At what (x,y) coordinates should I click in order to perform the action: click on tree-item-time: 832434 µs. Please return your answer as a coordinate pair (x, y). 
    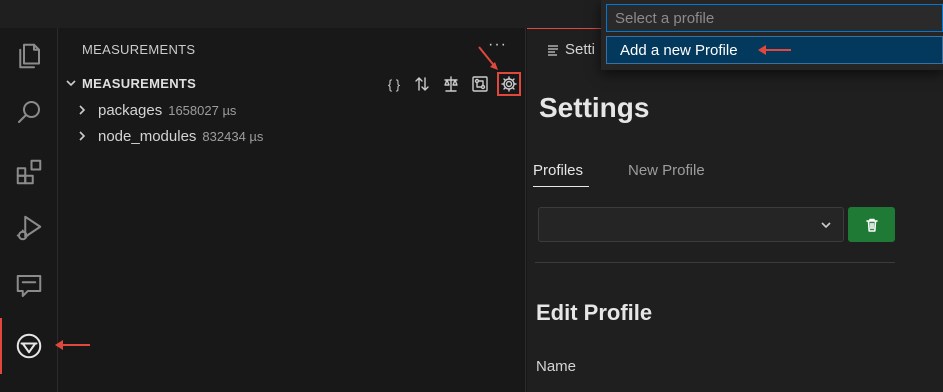
    Looking at the image, I should click on (233, 136).